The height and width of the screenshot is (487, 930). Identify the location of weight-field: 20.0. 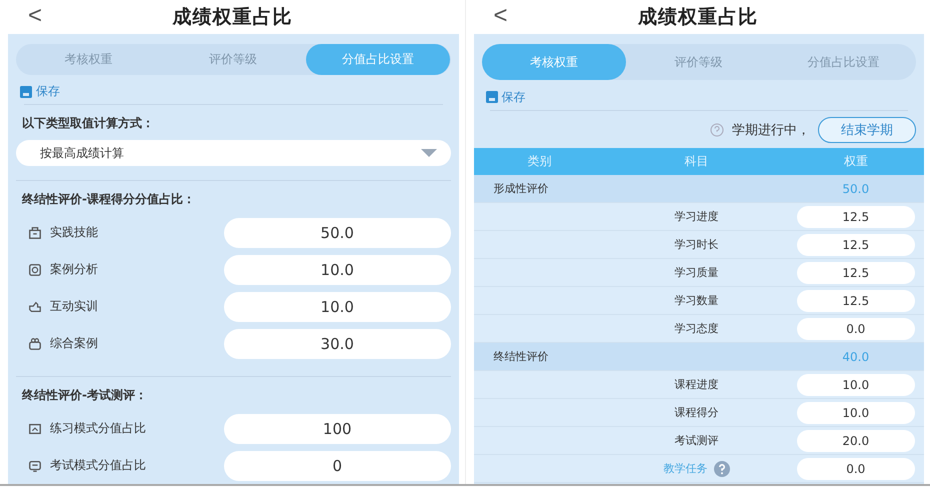
(855, 441).